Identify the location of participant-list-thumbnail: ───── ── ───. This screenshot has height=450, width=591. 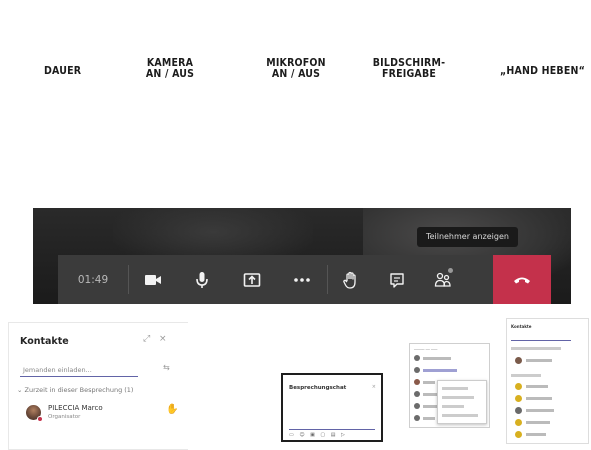
(449, 385).